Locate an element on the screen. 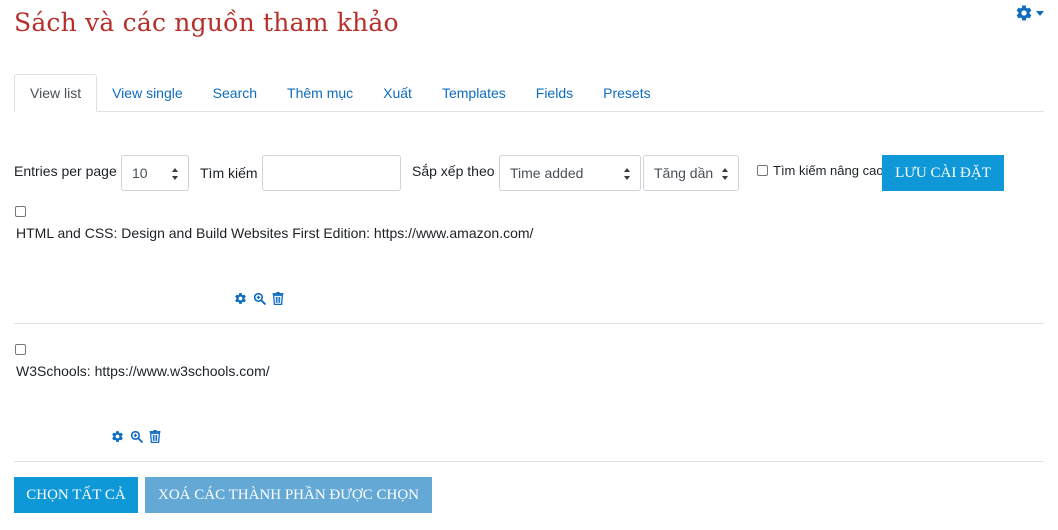 Image resolution: width=1058 pixels, height=530 pixels. select-all-button: CHỌN TẤT CẢ is located at coordinates (76, 495).